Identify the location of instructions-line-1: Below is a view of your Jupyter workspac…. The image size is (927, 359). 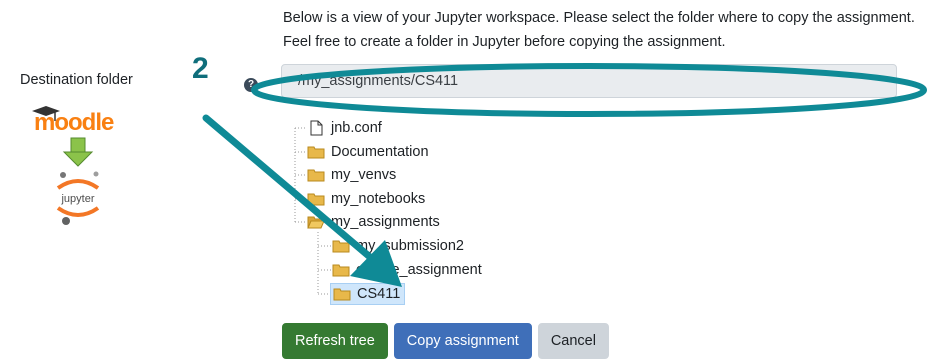
(599, 18).